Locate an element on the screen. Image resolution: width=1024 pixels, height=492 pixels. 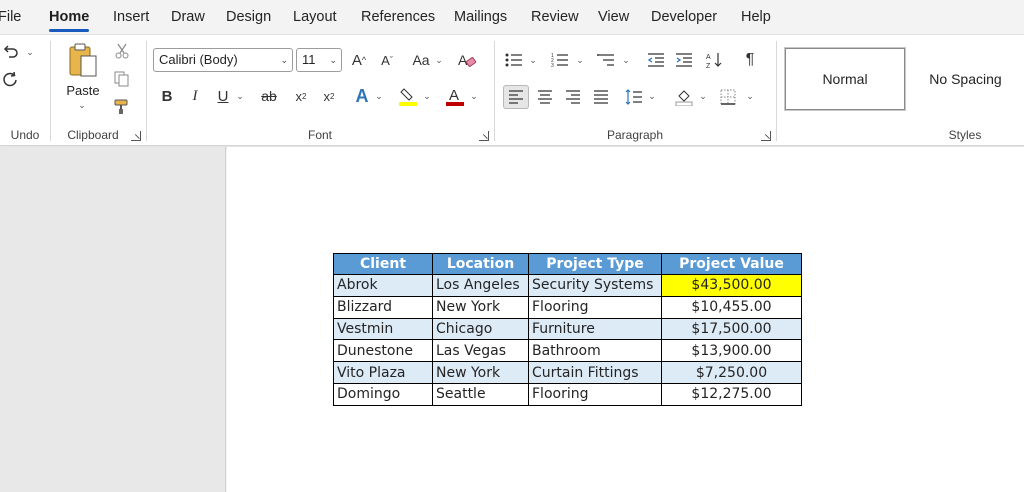
menu-design: Design is located at coordinates (248, 17).